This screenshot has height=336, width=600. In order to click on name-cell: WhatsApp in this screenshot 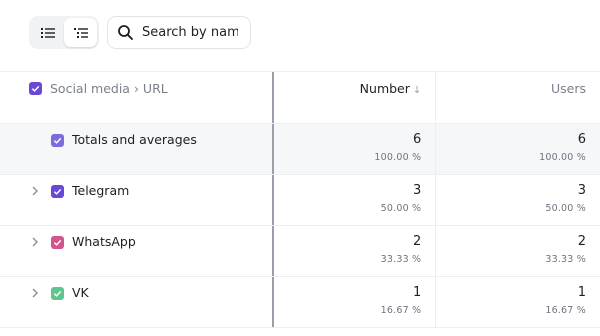, I will do `click(137, 251)`.